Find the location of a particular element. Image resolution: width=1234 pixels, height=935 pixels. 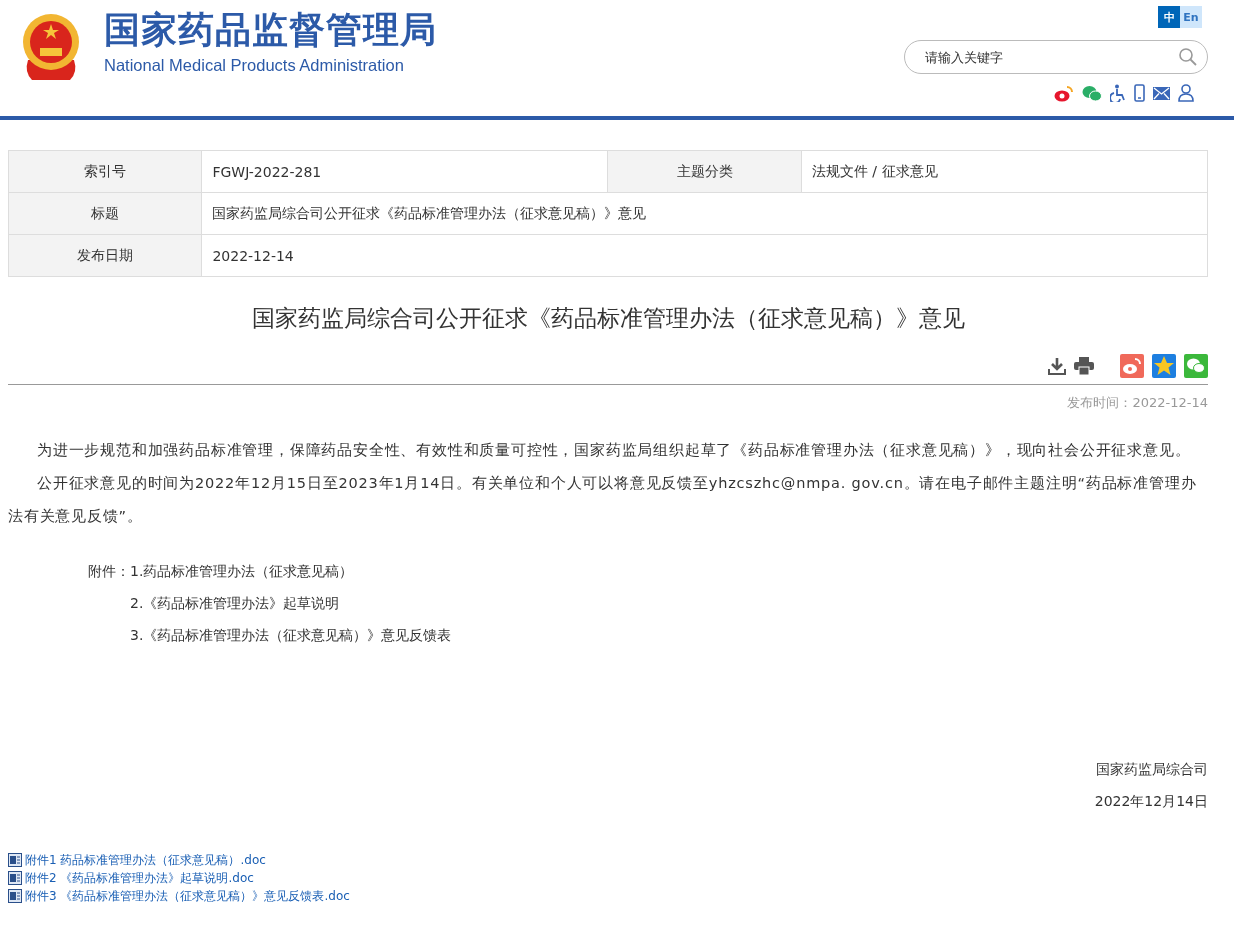

field-value: 2022-12-14 is located at coordinates (704, 255).